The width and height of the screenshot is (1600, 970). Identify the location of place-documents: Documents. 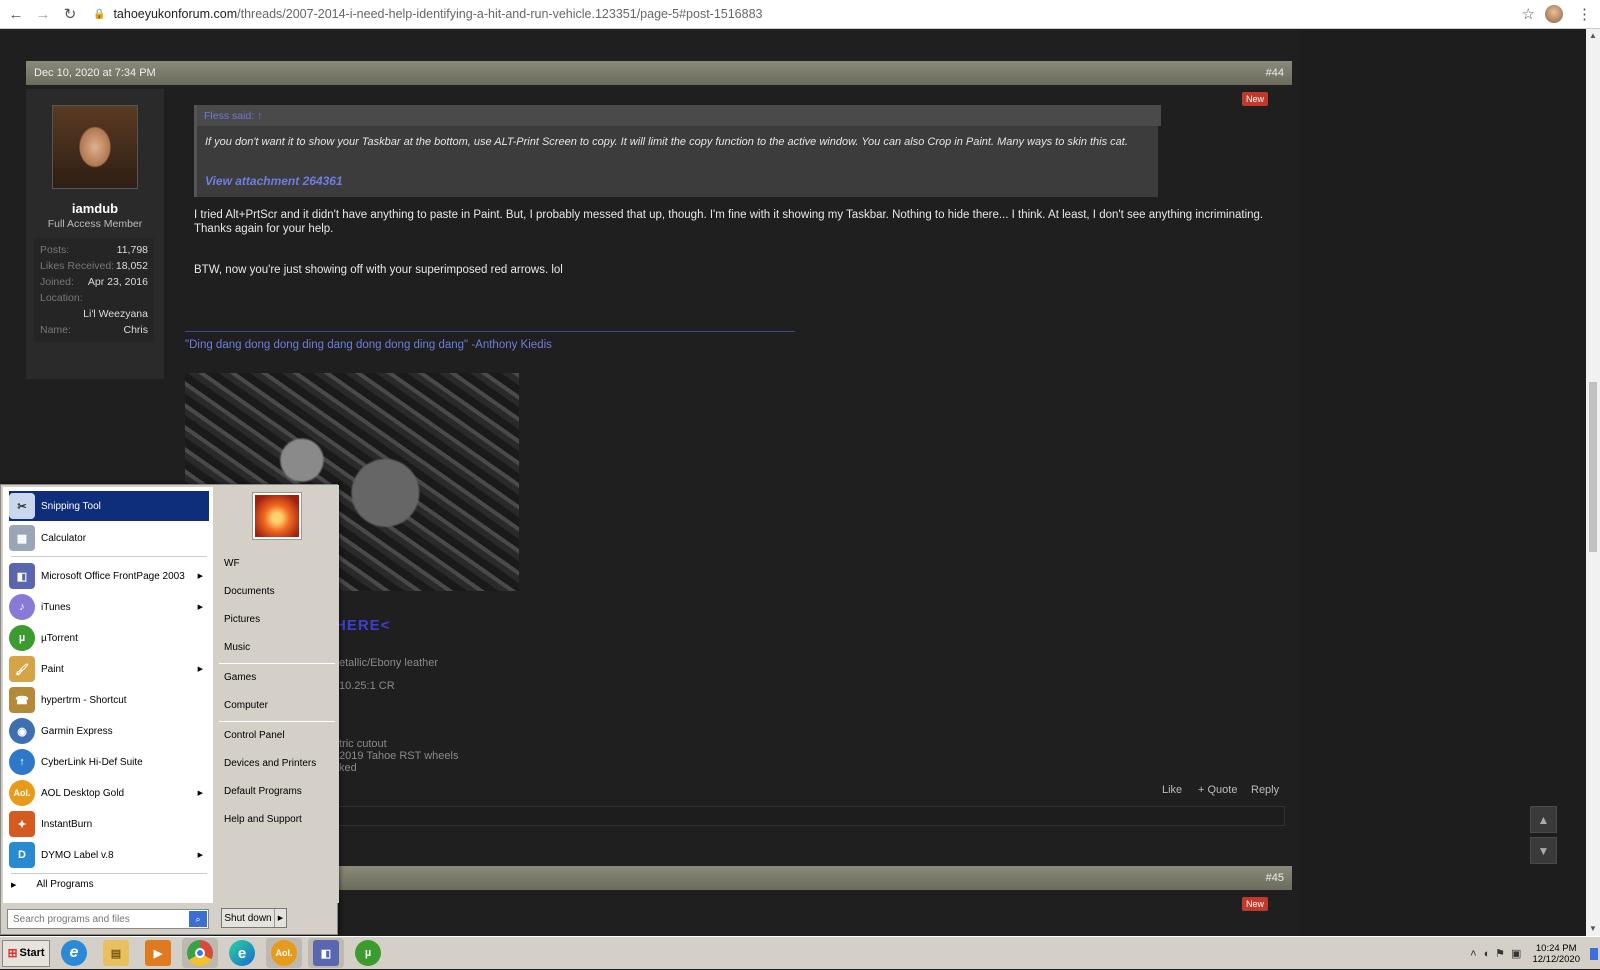
(249, 591).